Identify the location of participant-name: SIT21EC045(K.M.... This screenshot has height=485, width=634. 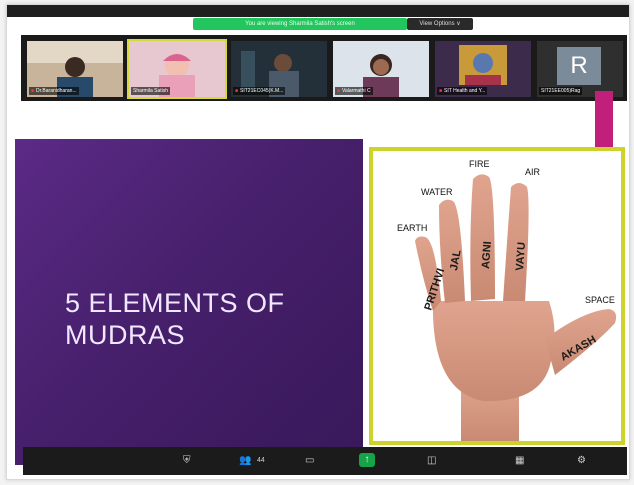
(262, 91).